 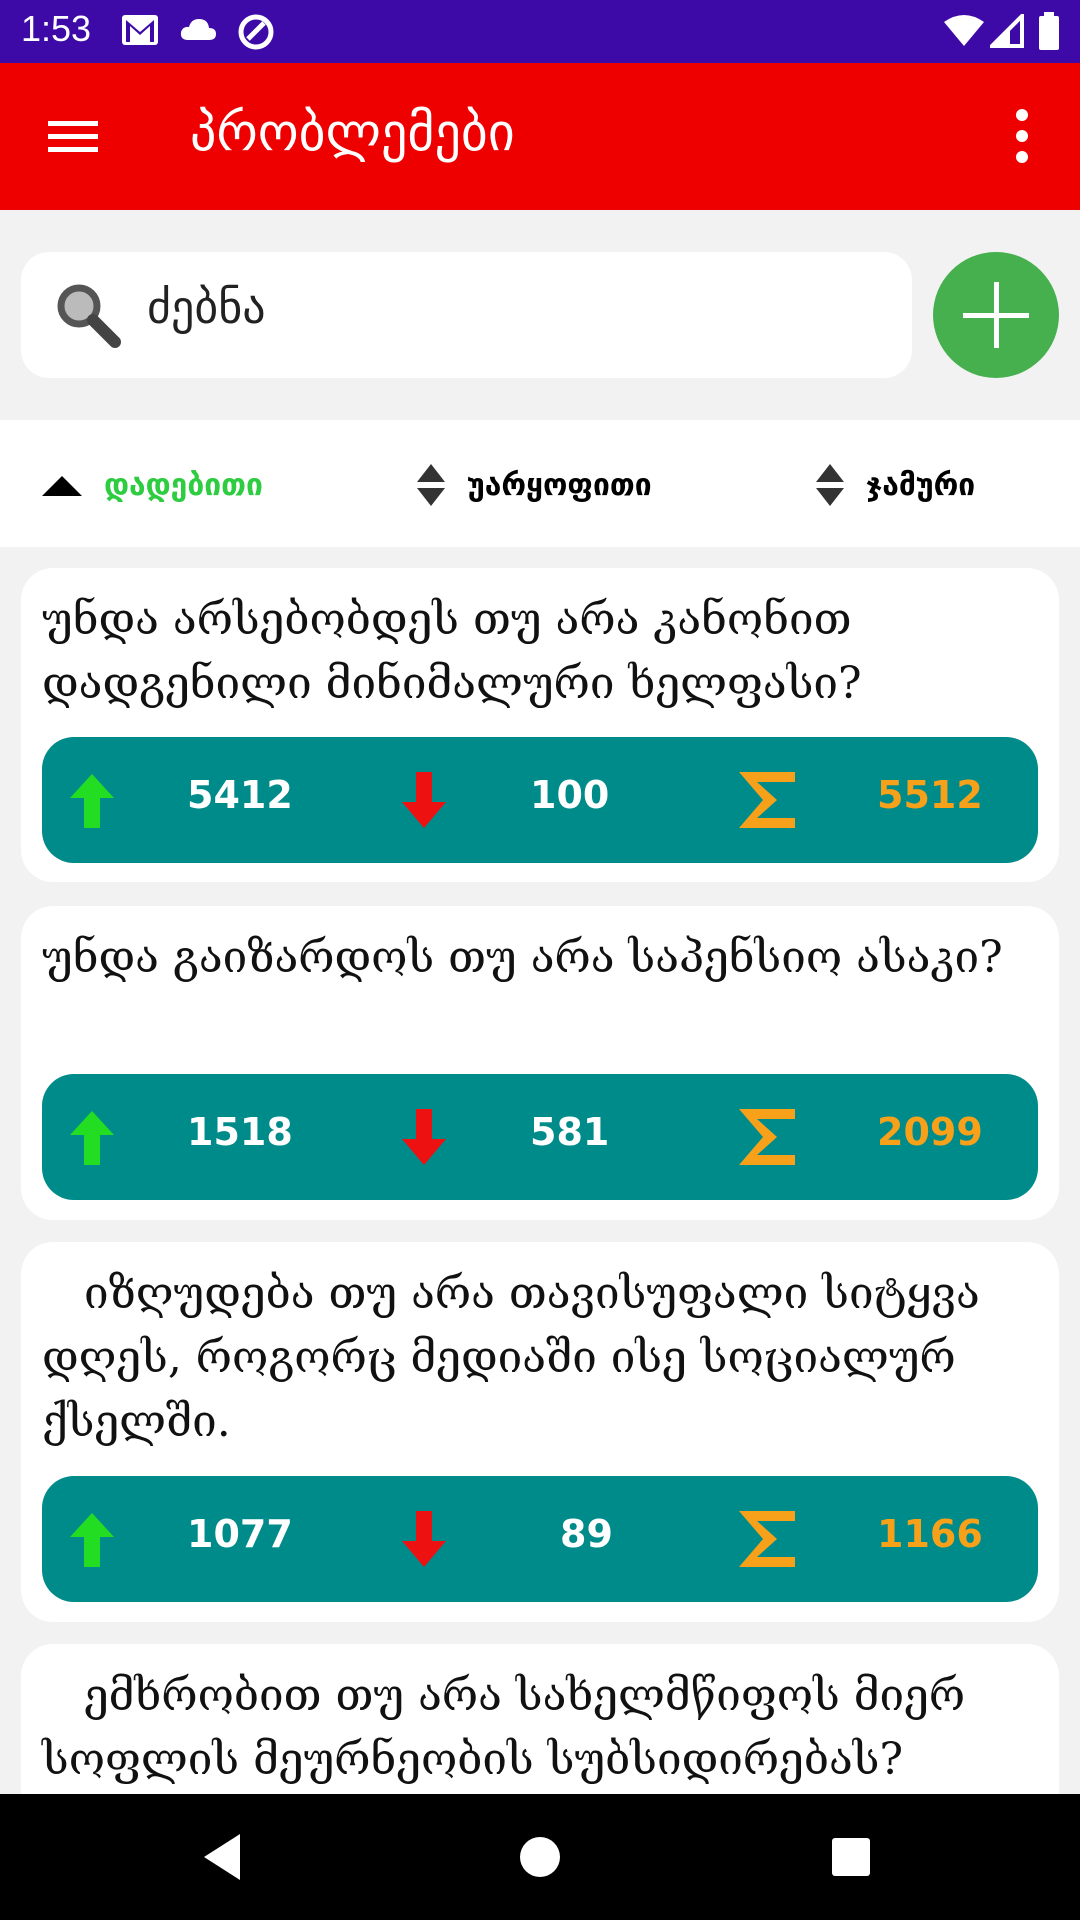 What do you see at coordinates (466, 315) in the screenshot?
I see `search-box: ძებნა` at bounding box center [466, 315].